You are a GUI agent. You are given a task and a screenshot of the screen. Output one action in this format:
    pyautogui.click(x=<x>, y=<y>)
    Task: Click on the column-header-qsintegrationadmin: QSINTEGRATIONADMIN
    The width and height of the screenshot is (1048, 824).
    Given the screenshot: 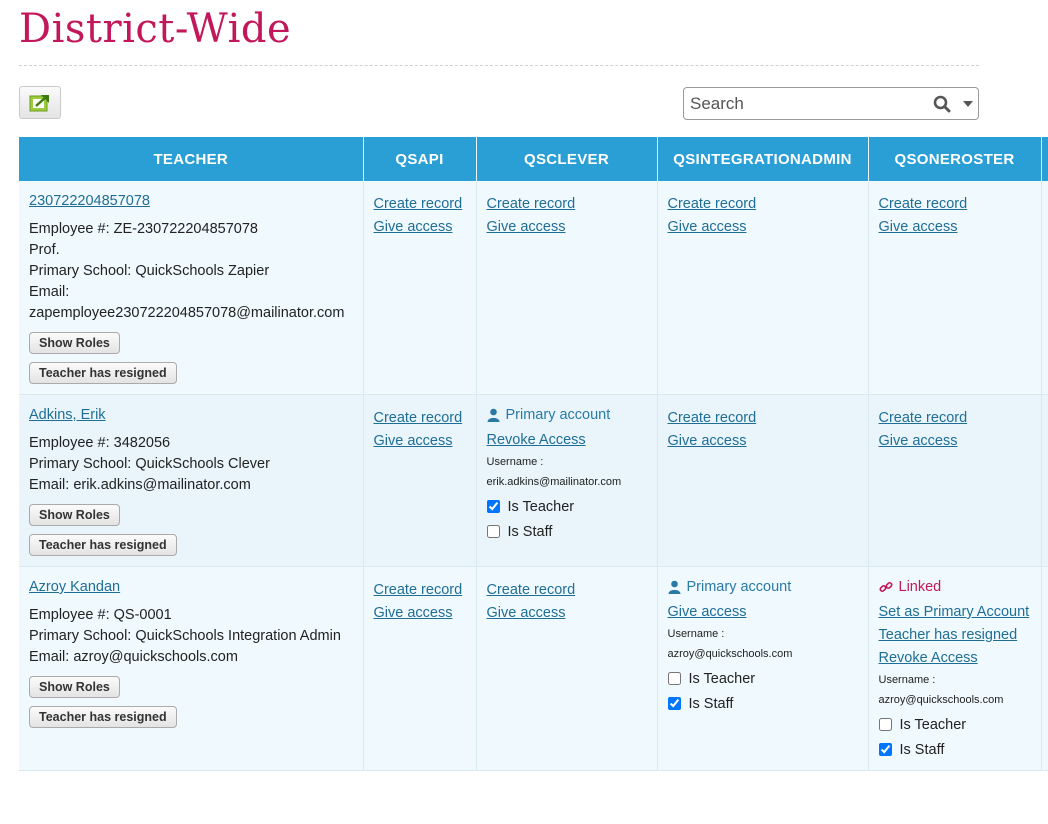 What is the action you would take?
    pyautogui.click(x=763, y=159)
    